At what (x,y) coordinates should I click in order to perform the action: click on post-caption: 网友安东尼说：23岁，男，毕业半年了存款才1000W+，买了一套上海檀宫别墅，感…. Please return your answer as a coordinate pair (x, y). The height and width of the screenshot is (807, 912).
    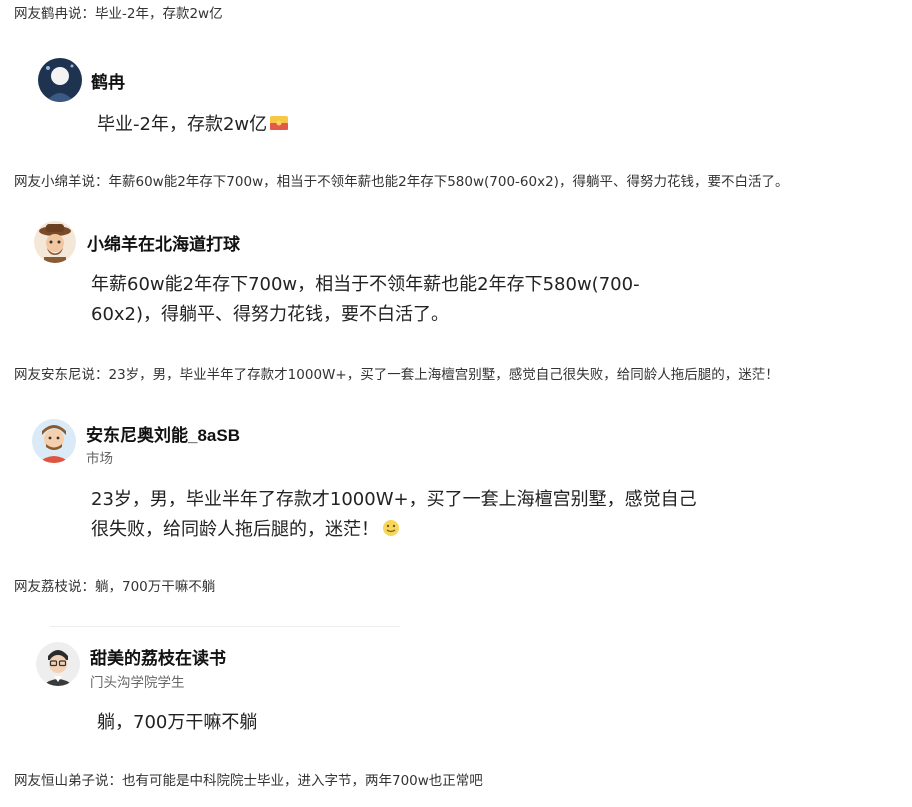
    Looking at the image, I should click on (396, 375).